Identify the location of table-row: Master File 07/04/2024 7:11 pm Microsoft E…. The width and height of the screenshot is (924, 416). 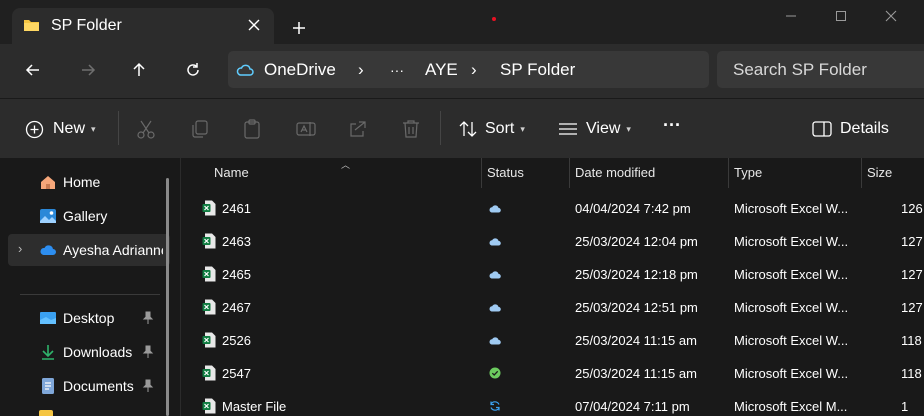
(552, 403).